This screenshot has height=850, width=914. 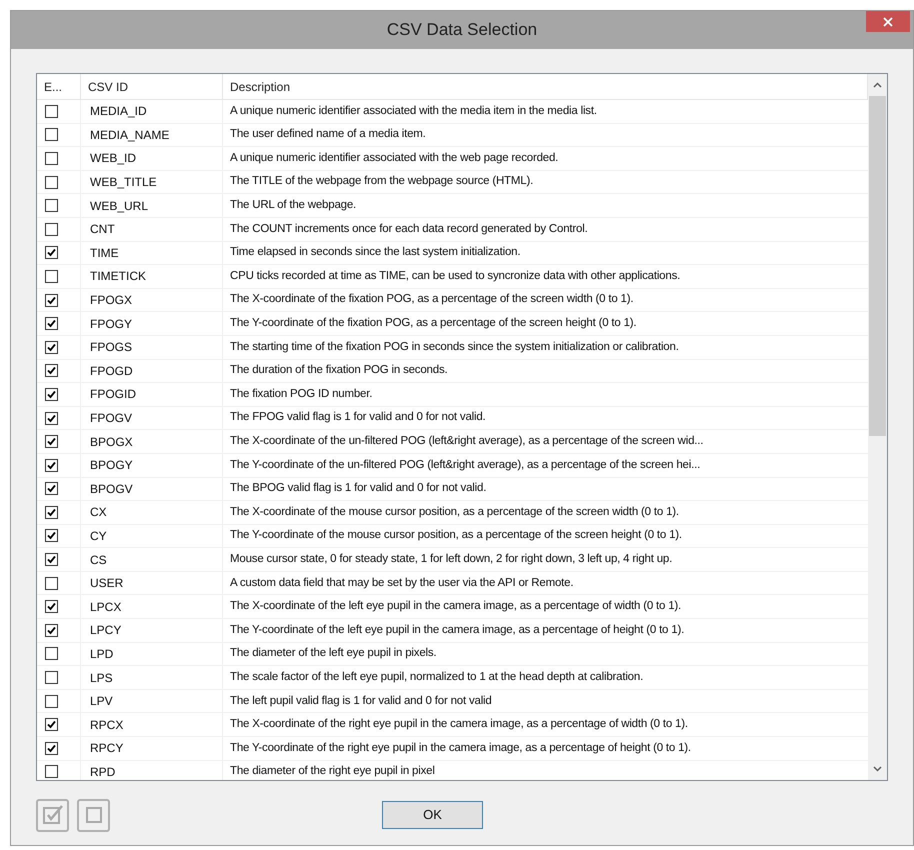 What do you see at coordinates (413, 111) in the screenshot?
I see `table-cell-text: A unique numeric identifier associated with the media item in the media list.` at bounding box center [413, 111].